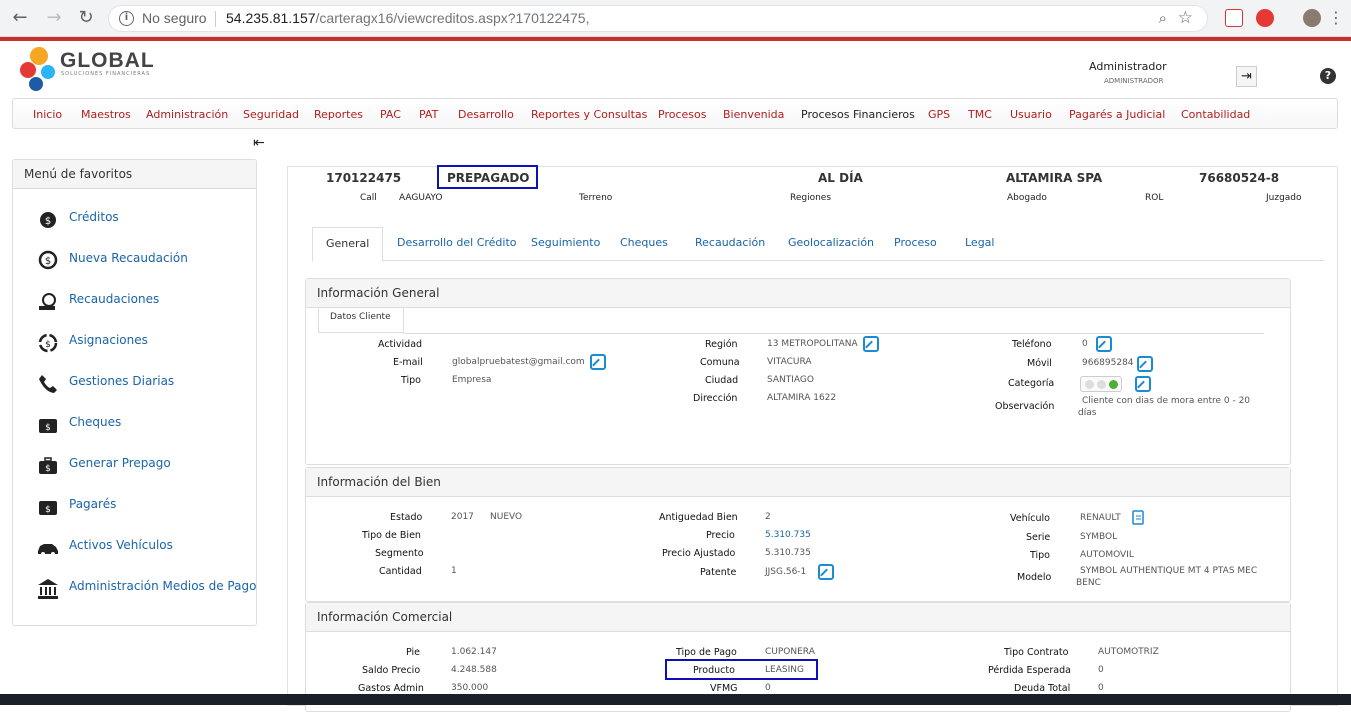  What do you see at coordinates (720, 362) in the screenshot?
I see `comuna-label: Comuna` at bounding box center [720, 362].